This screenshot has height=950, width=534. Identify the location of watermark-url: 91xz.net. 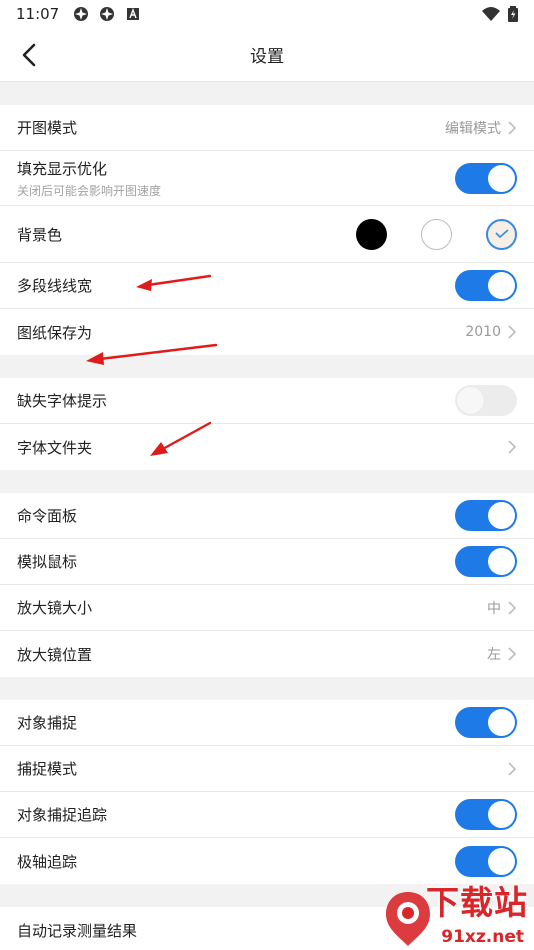
(482, 937).